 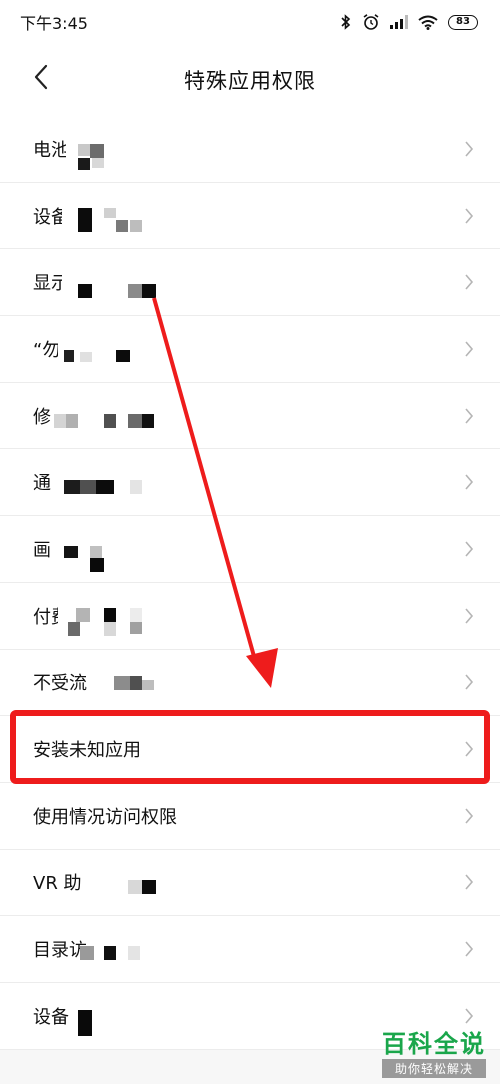 I want to click on list-item-label: 通, so click(x=42, y=484).